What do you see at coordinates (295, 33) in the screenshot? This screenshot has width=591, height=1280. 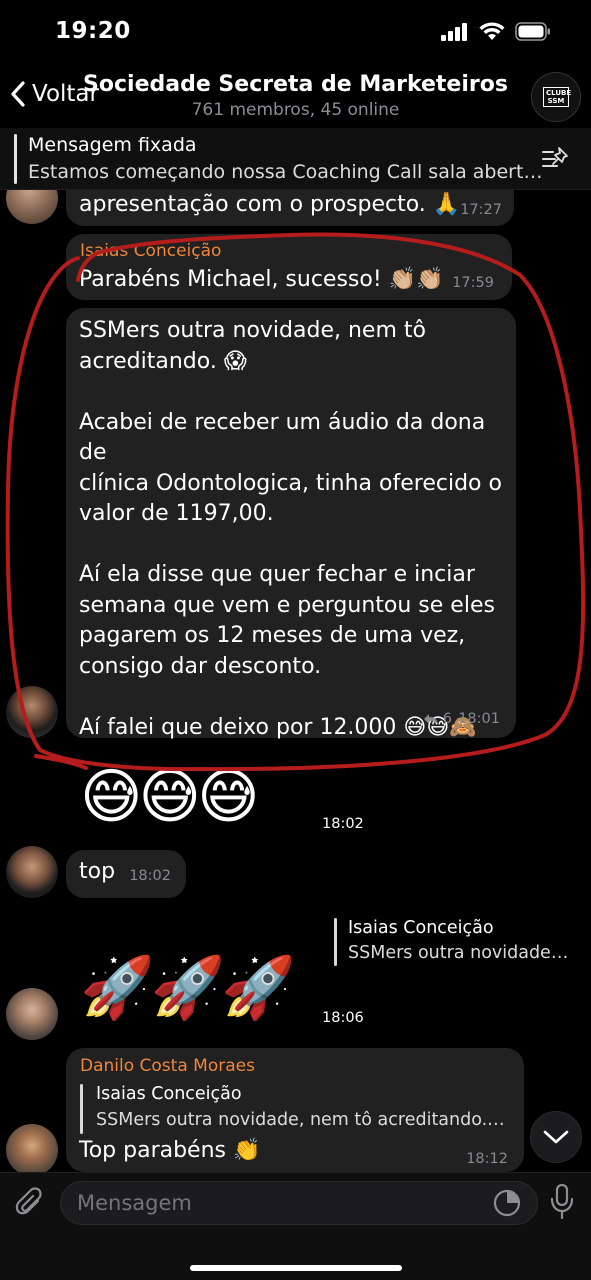 I see `status-bar: 19:20` at bounding box center [295, 33].